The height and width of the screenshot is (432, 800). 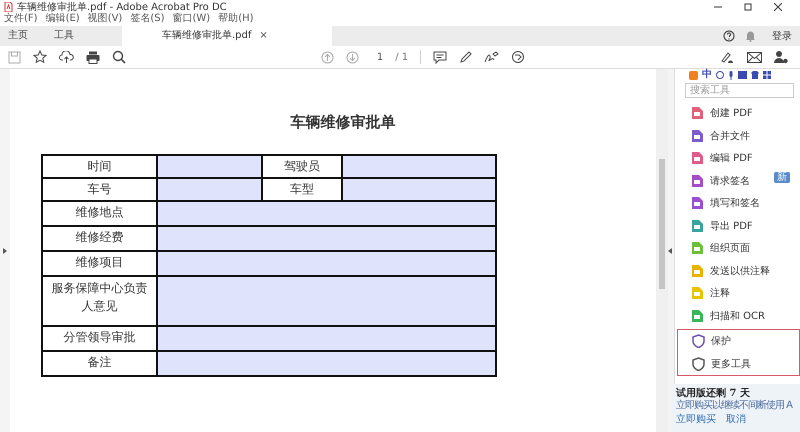 What do you see at coordinates (99, 263) in the screenshot?
I see `form-label: 维修项目` at bounding box center [99, 263].